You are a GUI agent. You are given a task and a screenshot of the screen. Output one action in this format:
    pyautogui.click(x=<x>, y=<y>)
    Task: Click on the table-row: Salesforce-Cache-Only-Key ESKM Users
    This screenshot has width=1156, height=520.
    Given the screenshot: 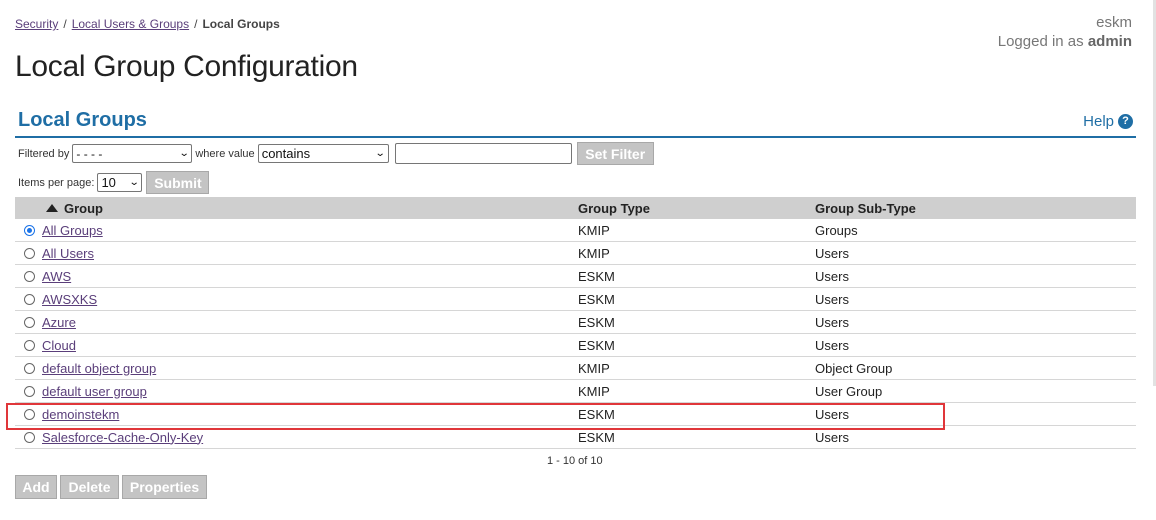 What is the action you would take?
    pyautogui.click(x=575, y=437)
    